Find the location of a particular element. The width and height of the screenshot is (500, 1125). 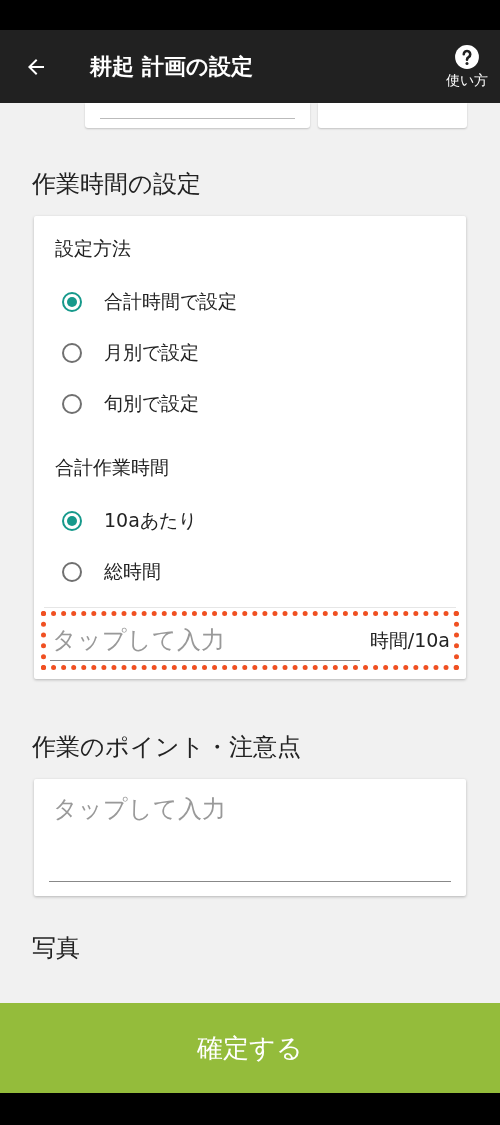

section-title: 作業のポイント・注意点 is located at coordinates (167, 747).